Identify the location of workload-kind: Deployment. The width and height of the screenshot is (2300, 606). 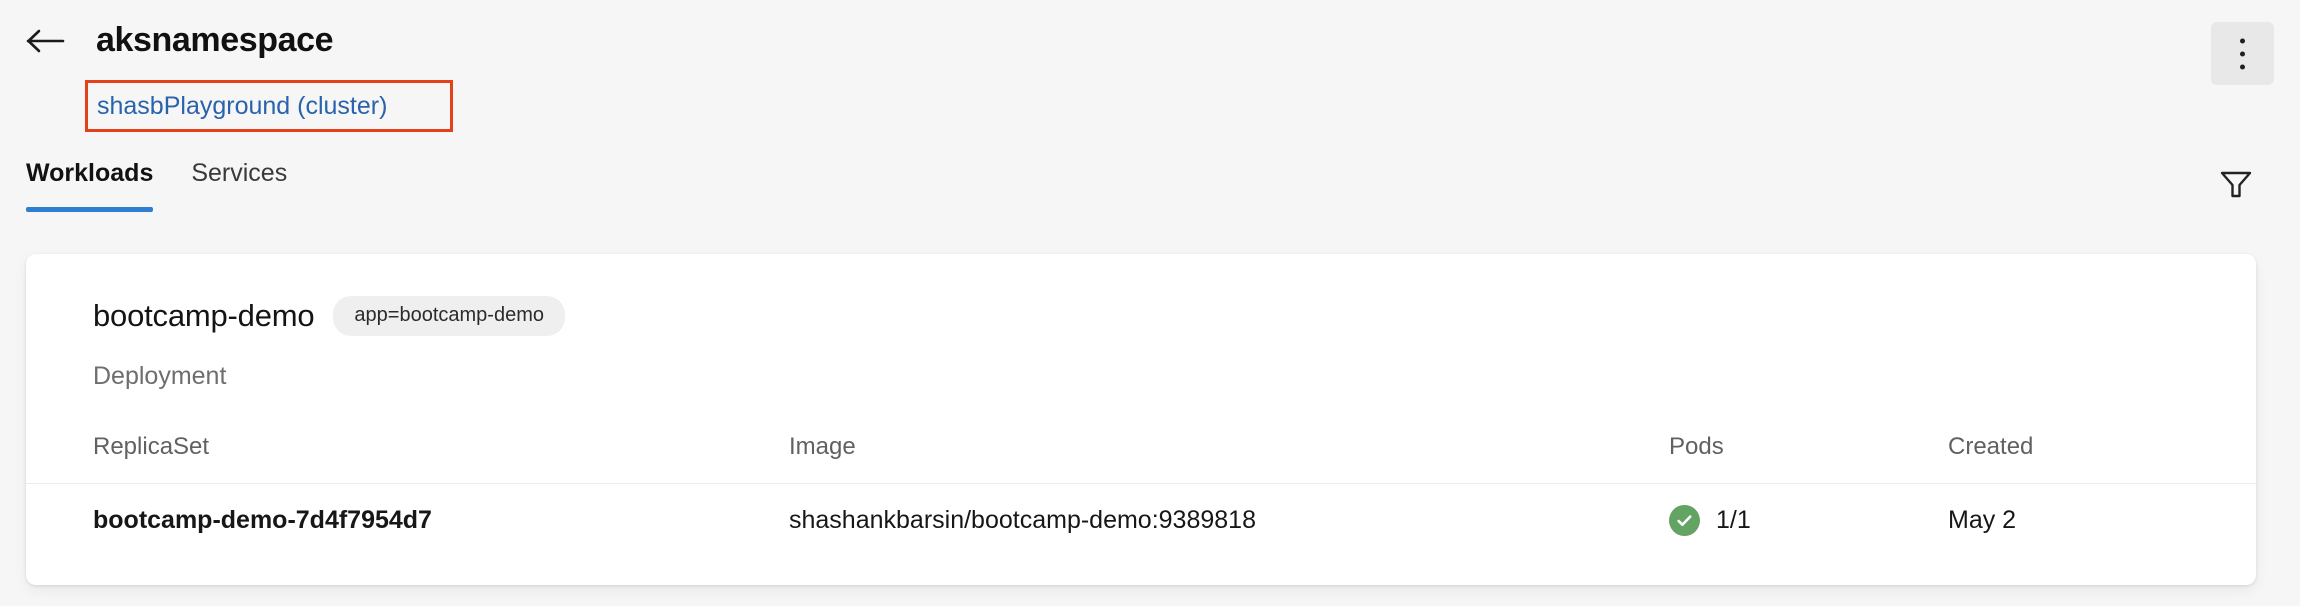
(160, 376).